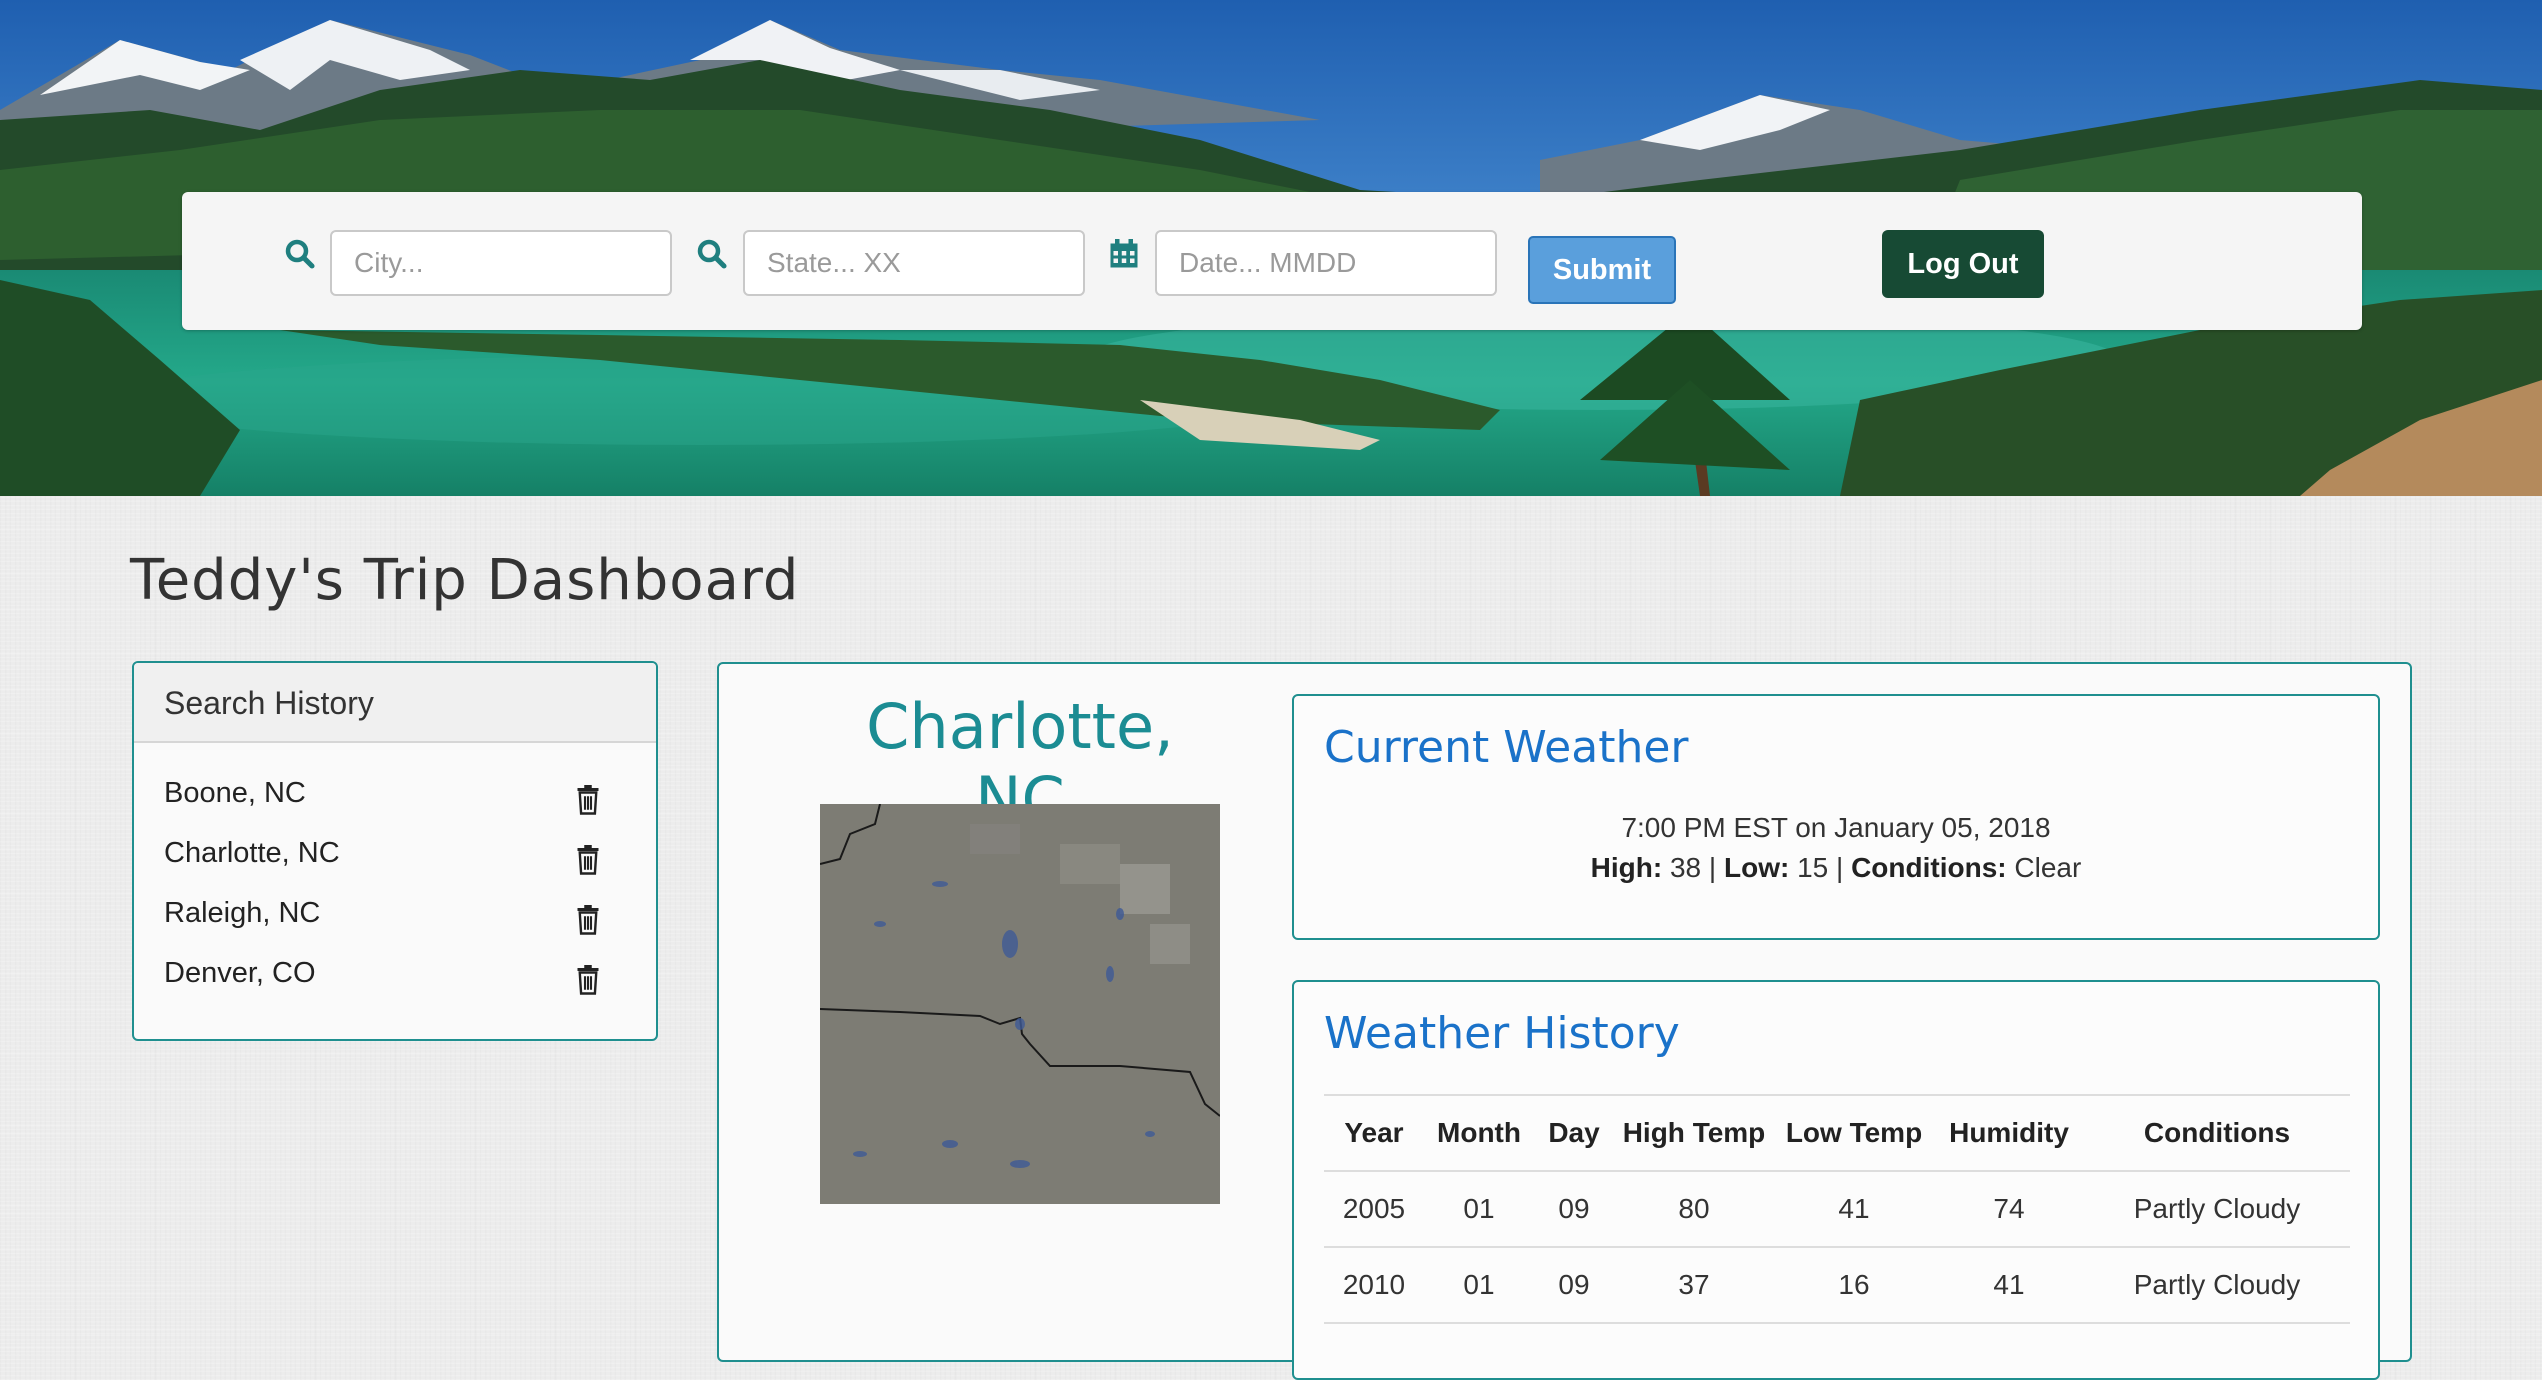  I want to click on weather-history-title: Weather History, so click(1502, 1033).